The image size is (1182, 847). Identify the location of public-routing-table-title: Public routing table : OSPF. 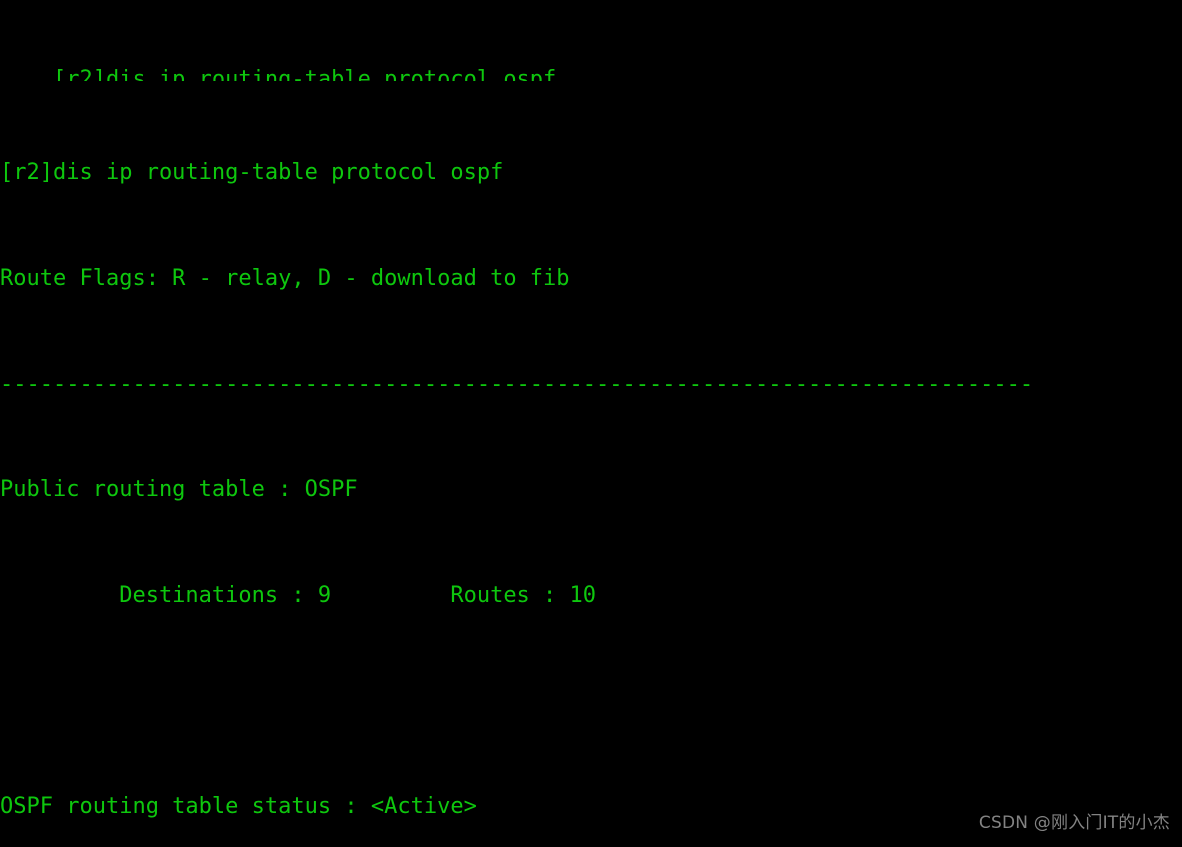
(179, 490).